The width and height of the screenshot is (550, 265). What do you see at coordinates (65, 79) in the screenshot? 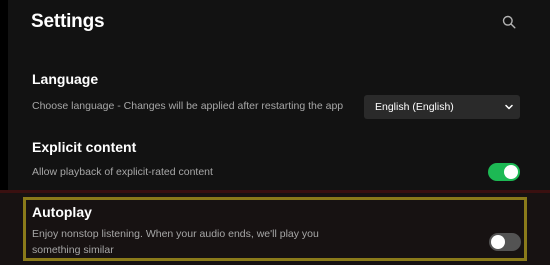
I see `language-section-title: Language` at bounding box center [65, 79].